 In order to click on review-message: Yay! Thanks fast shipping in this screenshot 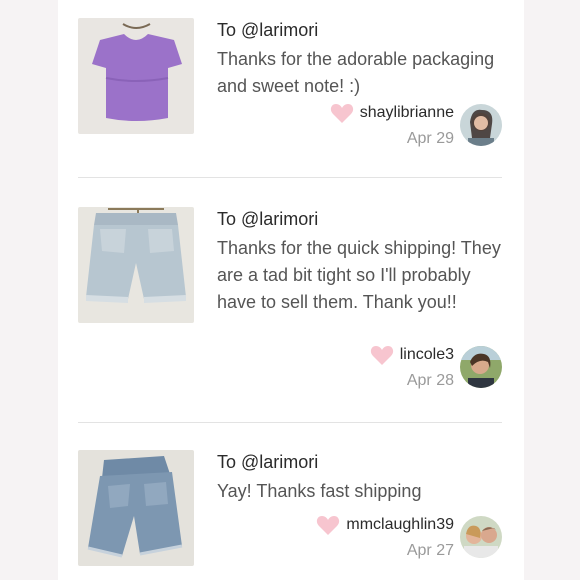, I will do `click(319, 491)`.